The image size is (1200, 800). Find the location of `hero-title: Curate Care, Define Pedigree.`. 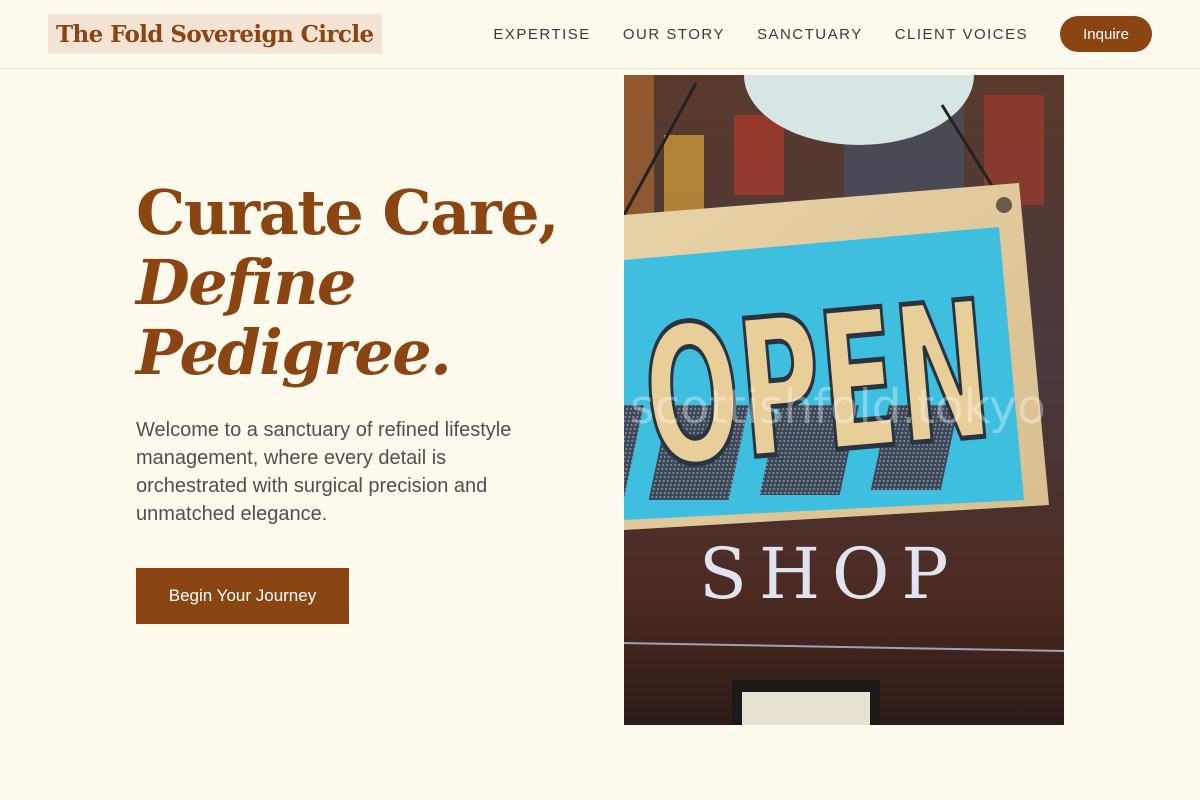

hero-title: Curate Care, Define Pedigree. is located at coordinates (361, 283).